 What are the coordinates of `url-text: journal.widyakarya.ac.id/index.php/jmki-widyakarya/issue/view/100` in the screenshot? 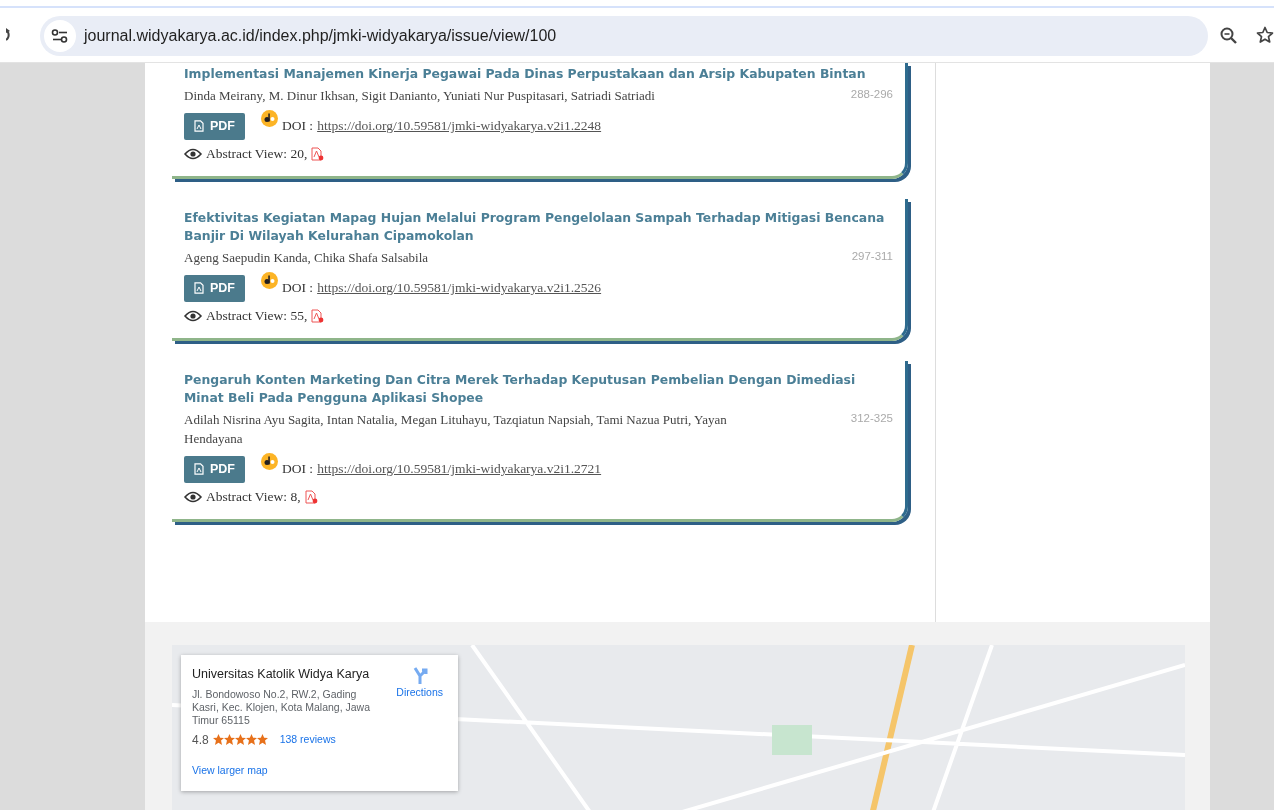 It's located at (320, 36).